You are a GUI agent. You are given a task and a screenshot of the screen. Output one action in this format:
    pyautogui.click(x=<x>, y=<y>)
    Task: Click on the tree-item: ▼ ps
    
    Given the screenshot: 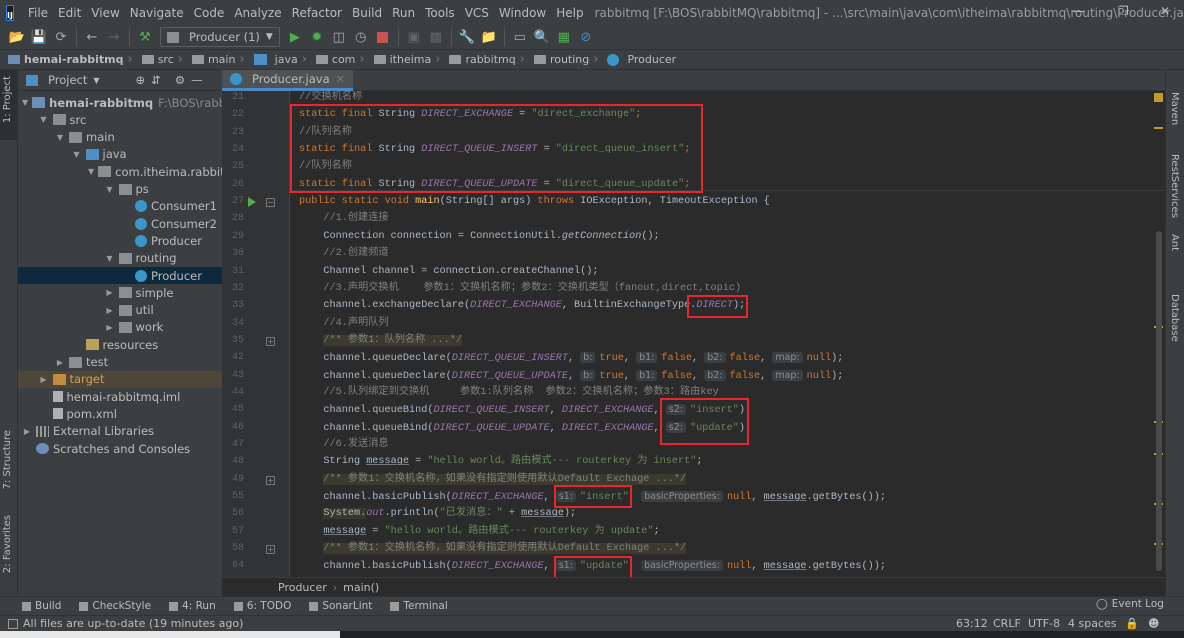 What is the action you would take?
    pyautogui.click(x=120, y=189)
    